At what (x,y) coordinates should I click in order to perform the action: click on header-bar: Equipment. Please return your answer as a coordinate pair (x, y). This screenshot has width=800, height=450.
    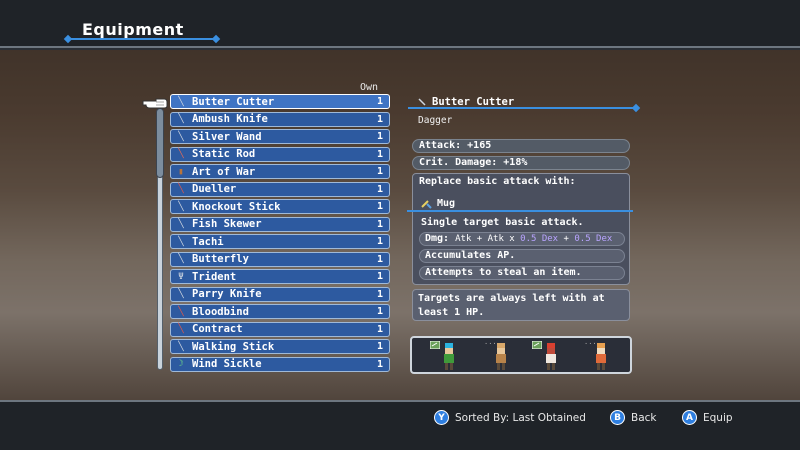
    Looking at the image, I should click on (400, 24).